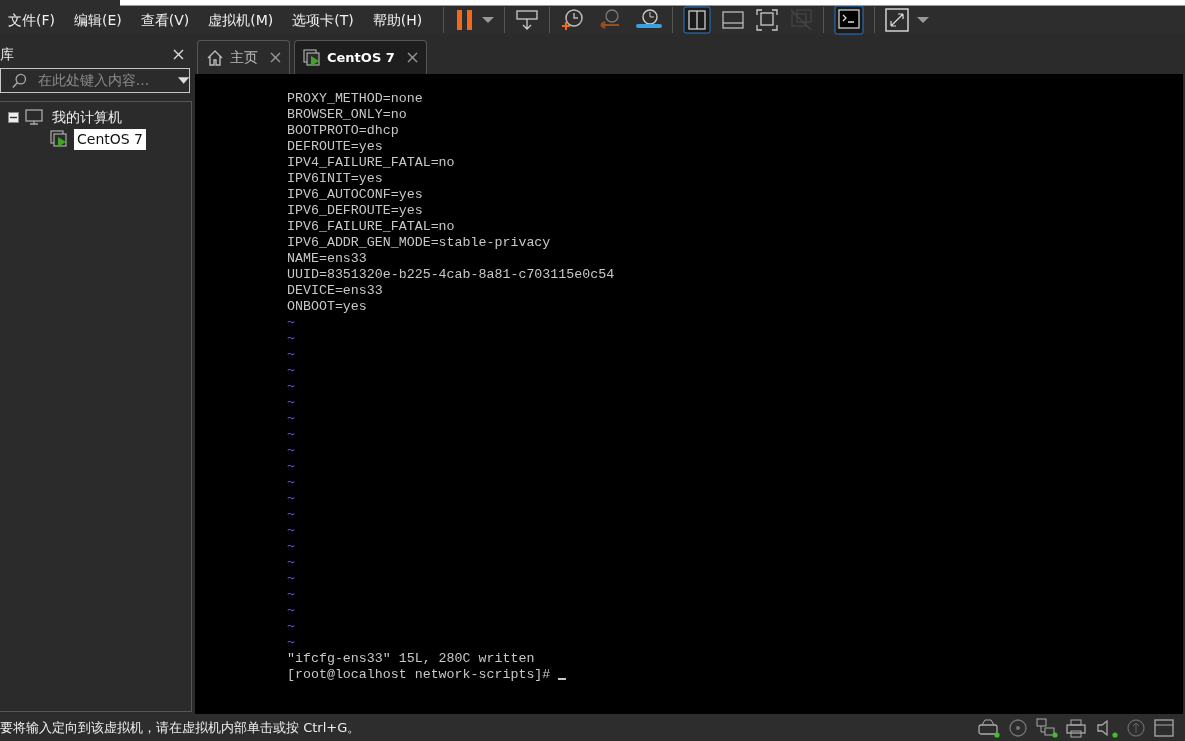 Image resolution: width=1185 pixels, height=741 pixels. Describe the element at coordinates (1077, 727) in the screenshot. I see `printer-icon` at that location.